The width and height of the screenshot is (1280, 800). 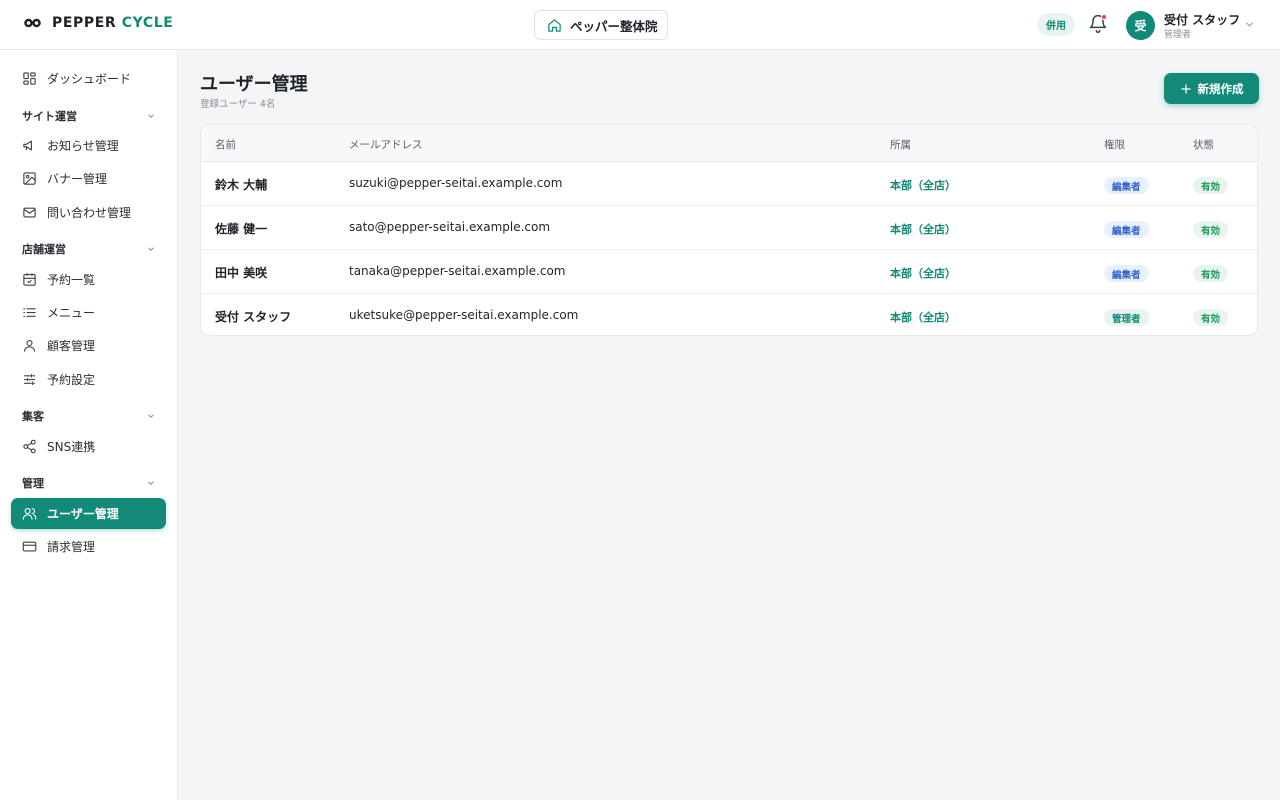 I want to click on notification-dot, so click(x=1104, y=17).